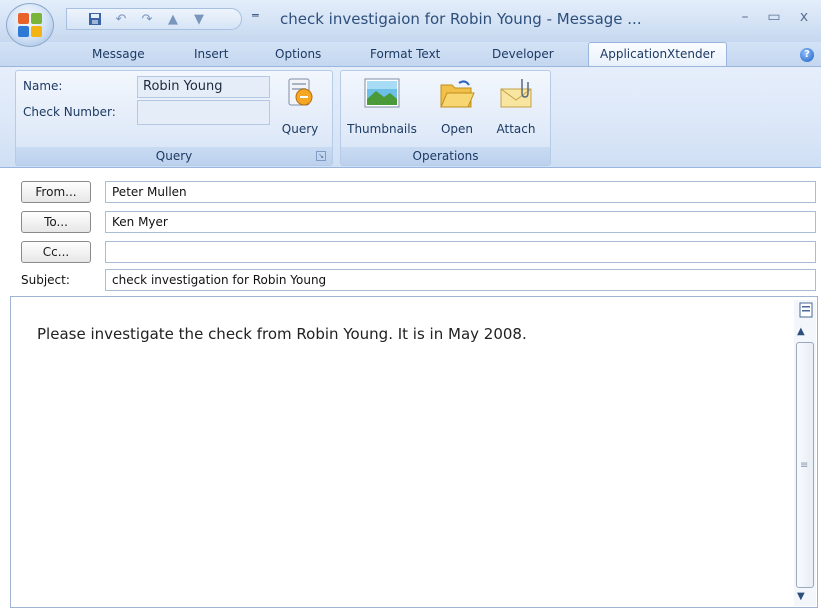 This screenshot has height=613, width=821. What do you see at coordinates (516, 93) in the screenshot?
I see `attach-envelope-icon` at bounding box center [516, 93].